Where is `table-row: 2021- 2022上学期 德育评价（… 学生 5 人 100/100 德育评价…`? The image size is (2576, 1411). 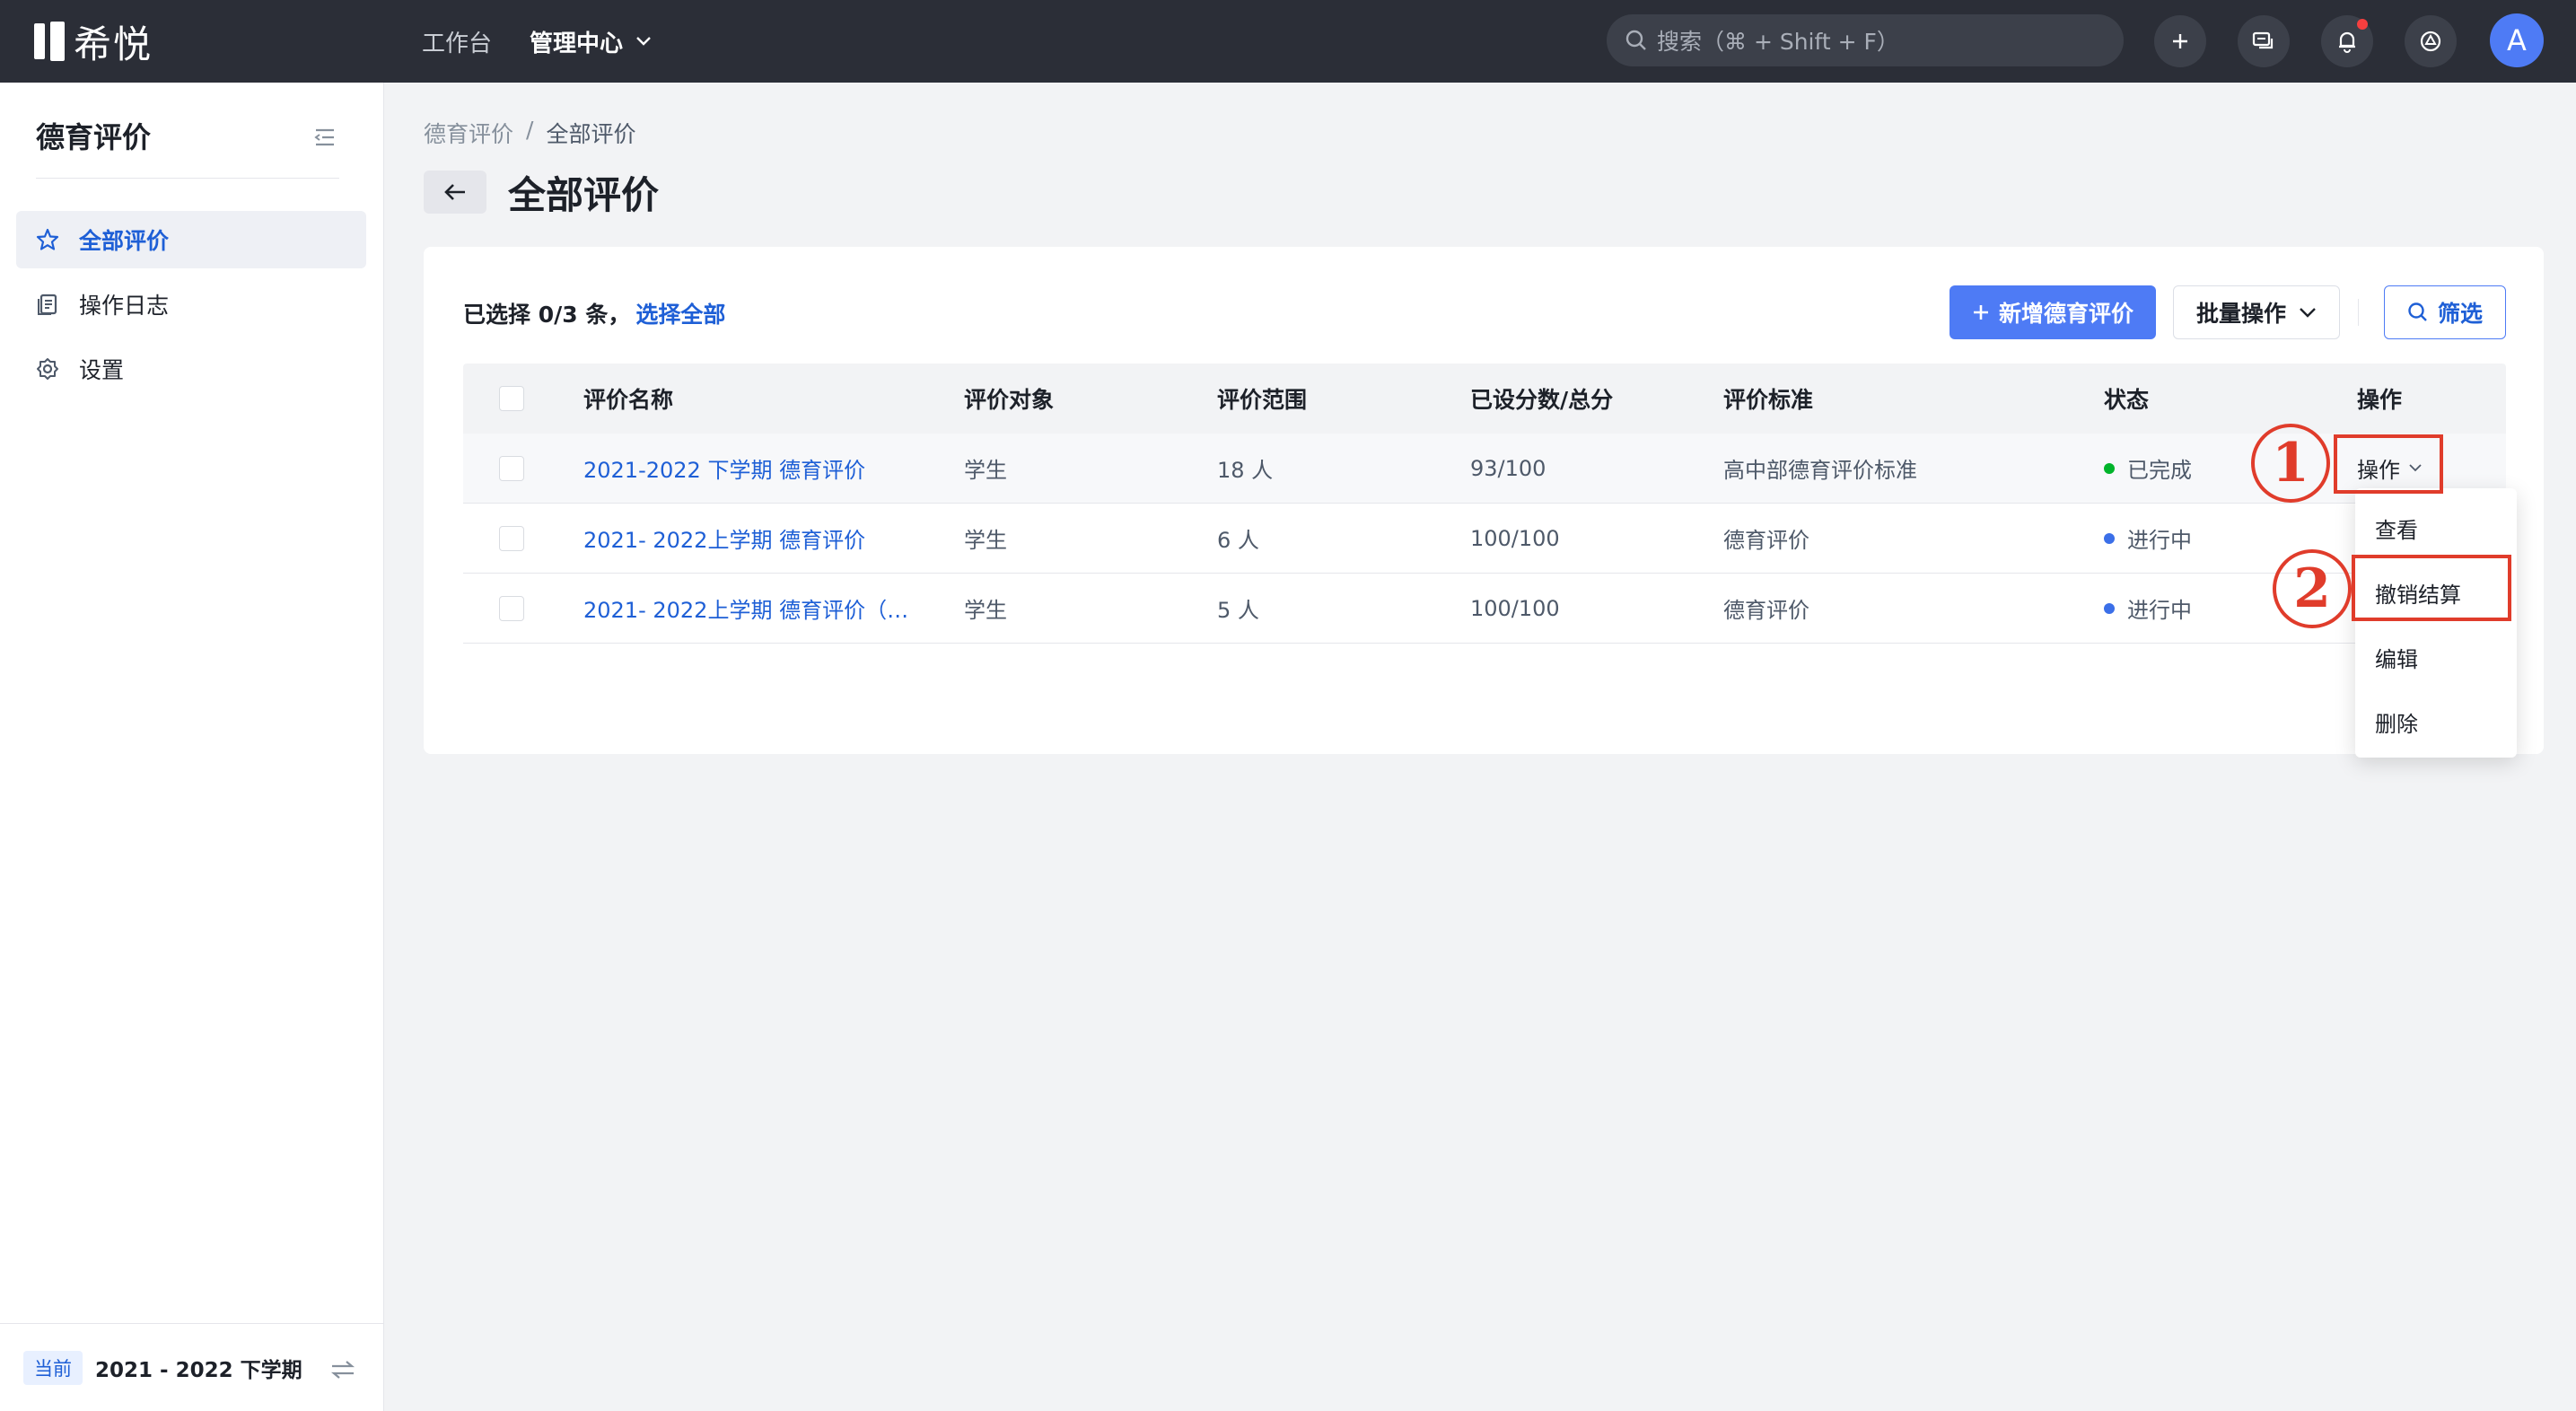 table-row: 2021- 2022上学期 德育评价（… 学生 5 人 100/100 德育评价… is located at coordinates (1484, 609).